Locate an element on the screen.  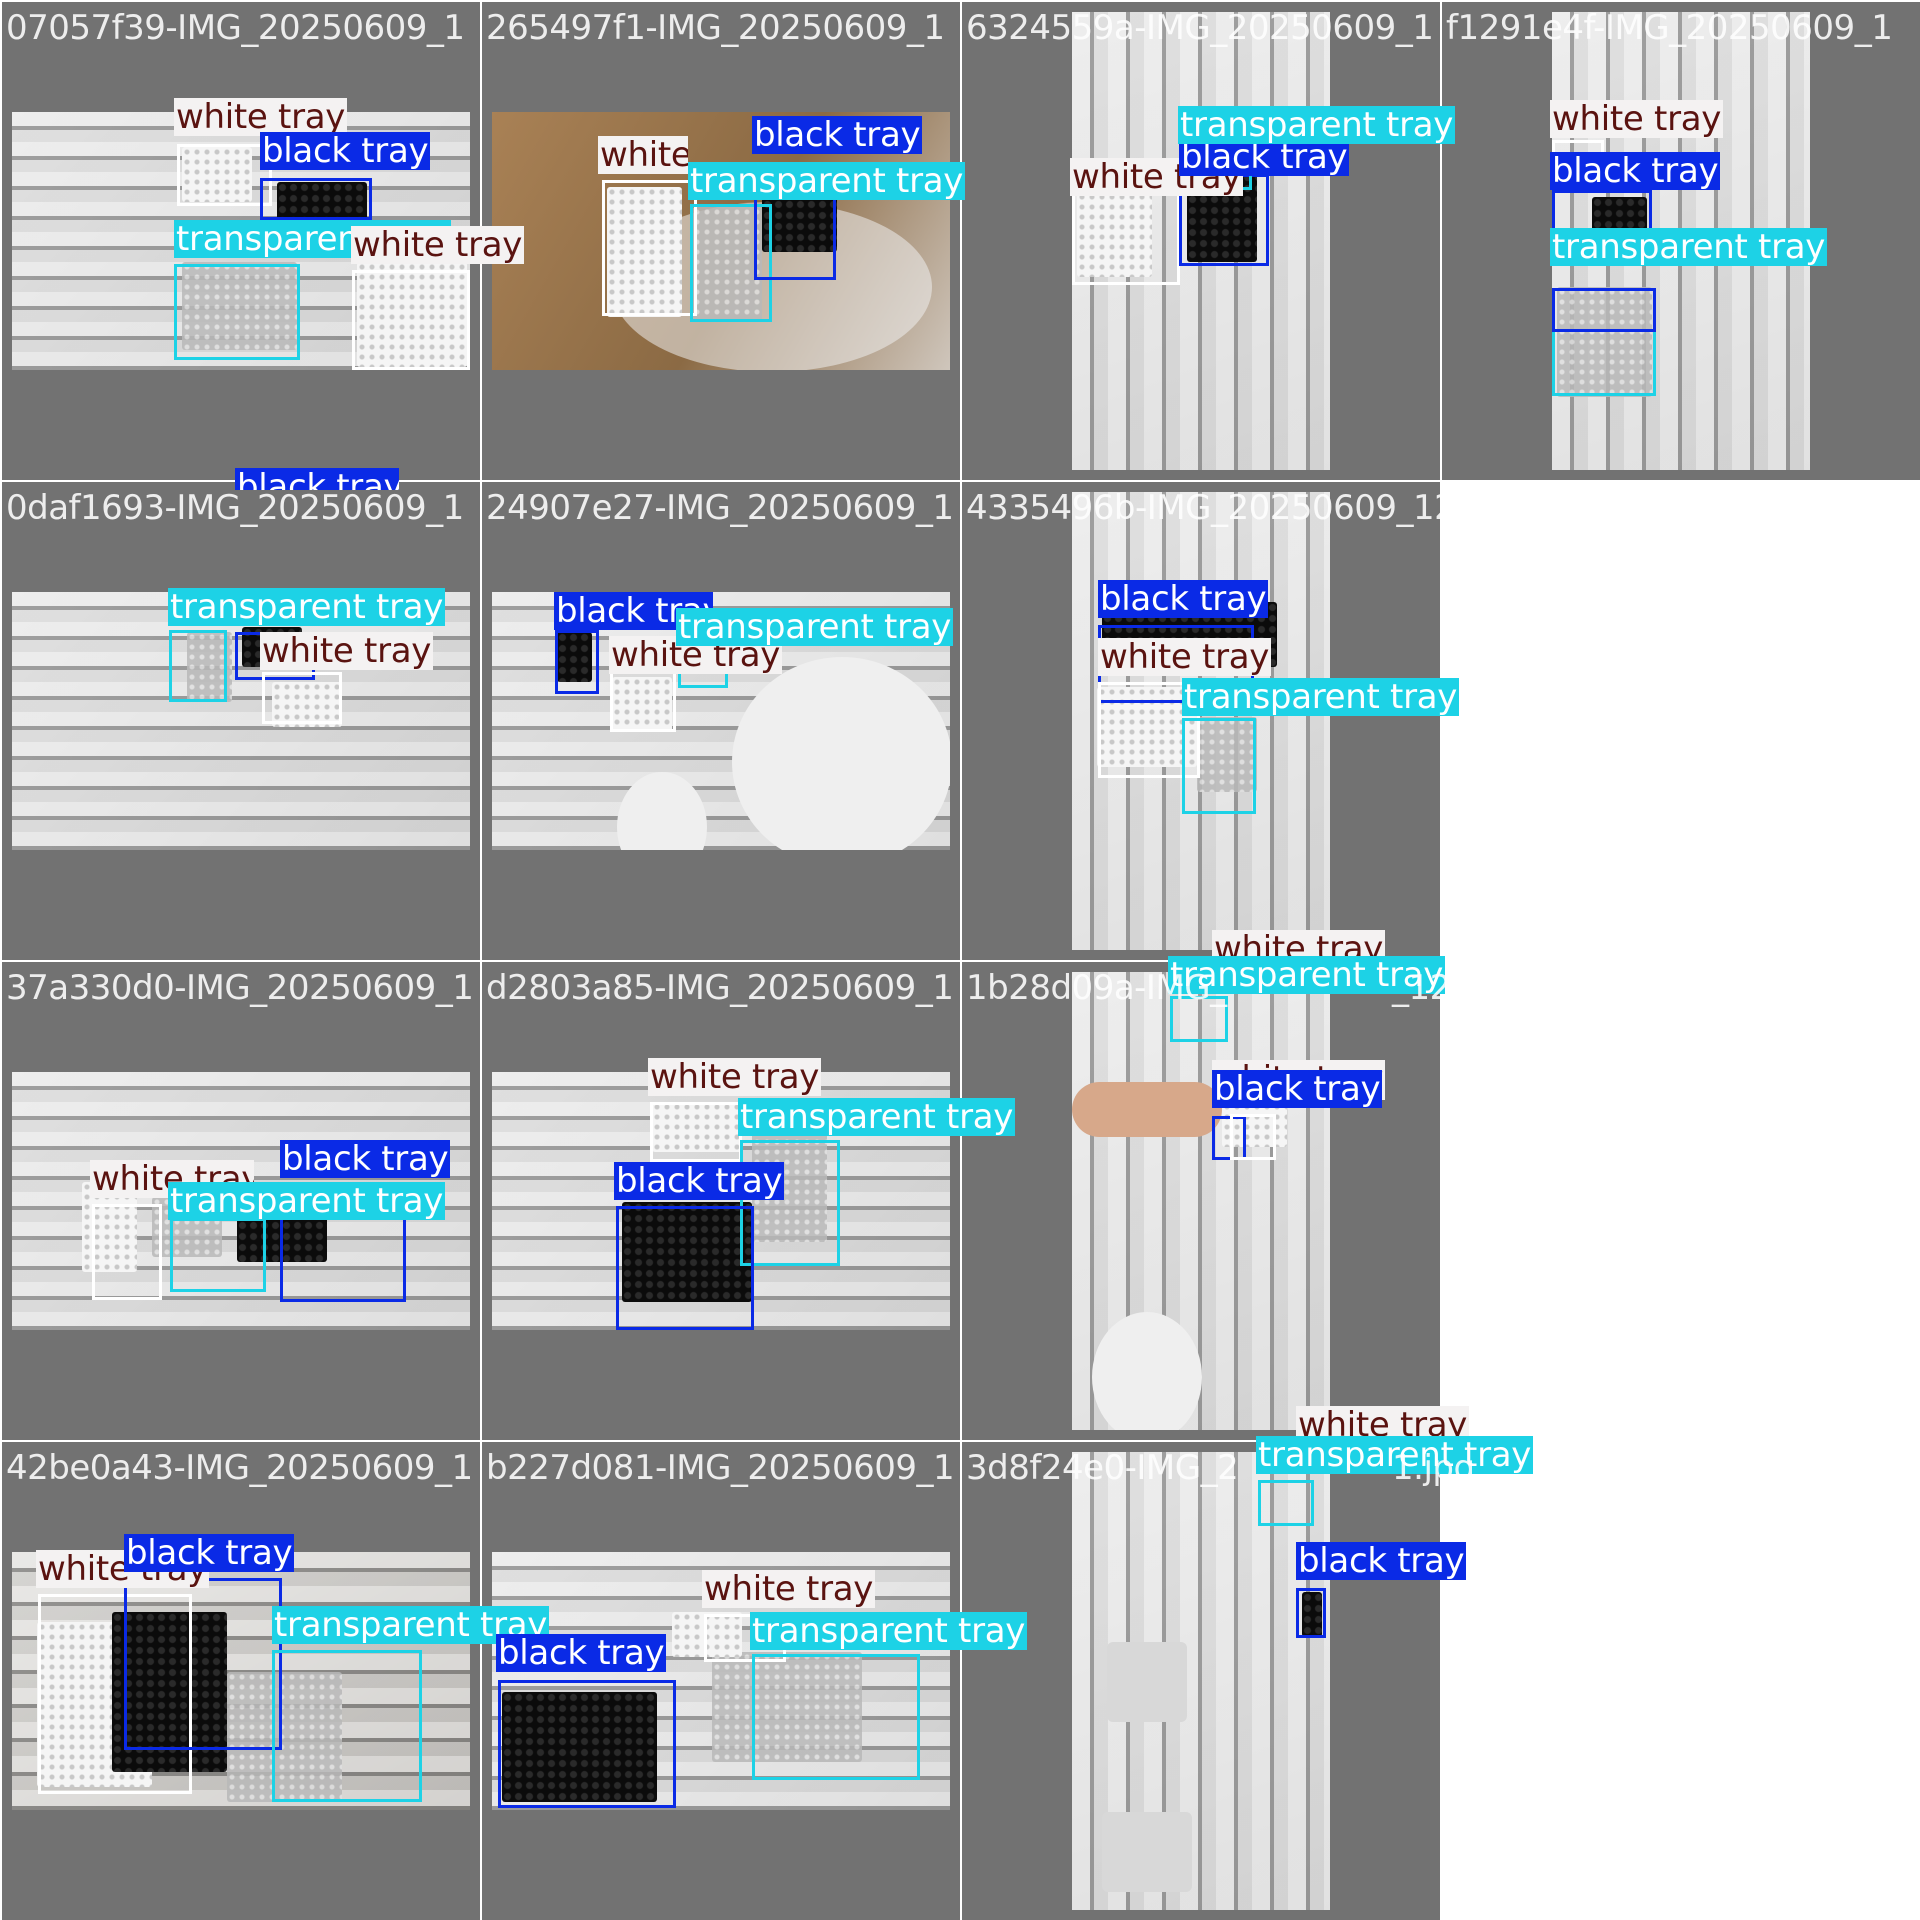
tile-filename: 6324559a-IMG_20250609_1 is located at coordinates (1200, 28).